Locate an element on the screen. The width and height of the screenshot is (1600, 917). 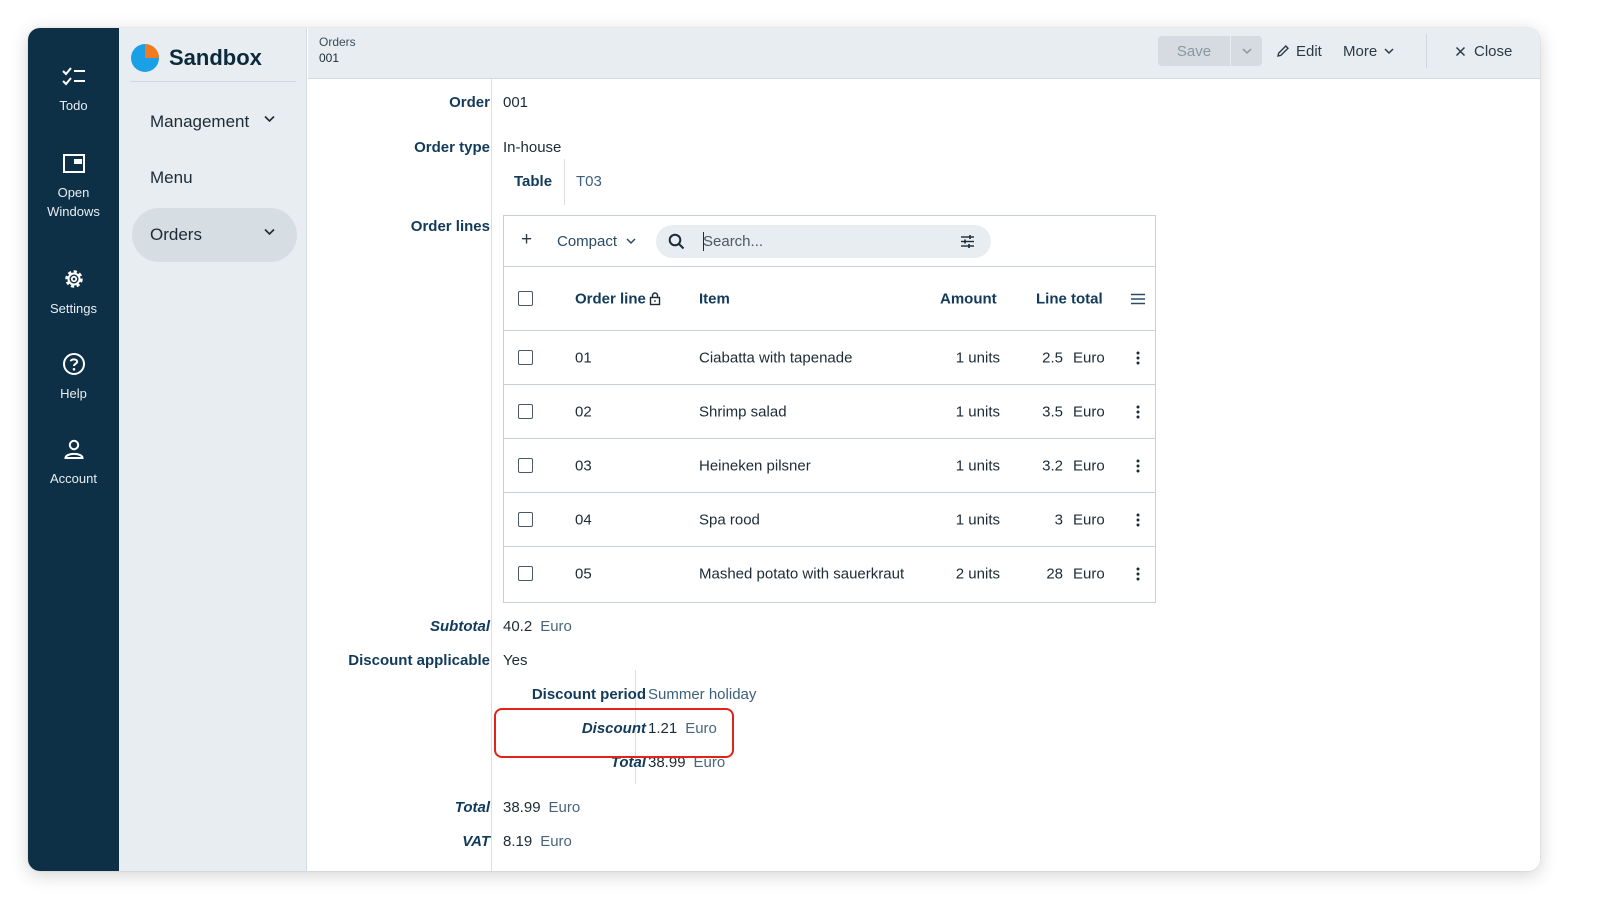
cell-item: Shrimp salad is located at coordinates (743, 411).